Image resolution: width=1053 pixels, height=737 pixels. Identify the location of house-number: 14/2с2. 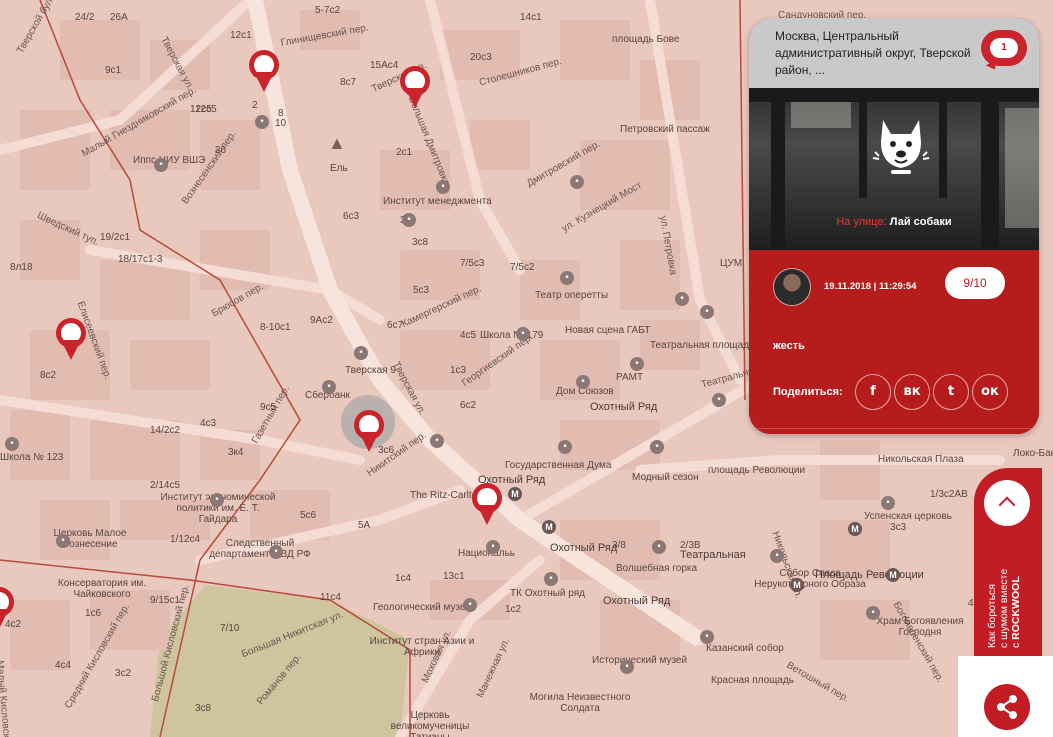
(165, 430).